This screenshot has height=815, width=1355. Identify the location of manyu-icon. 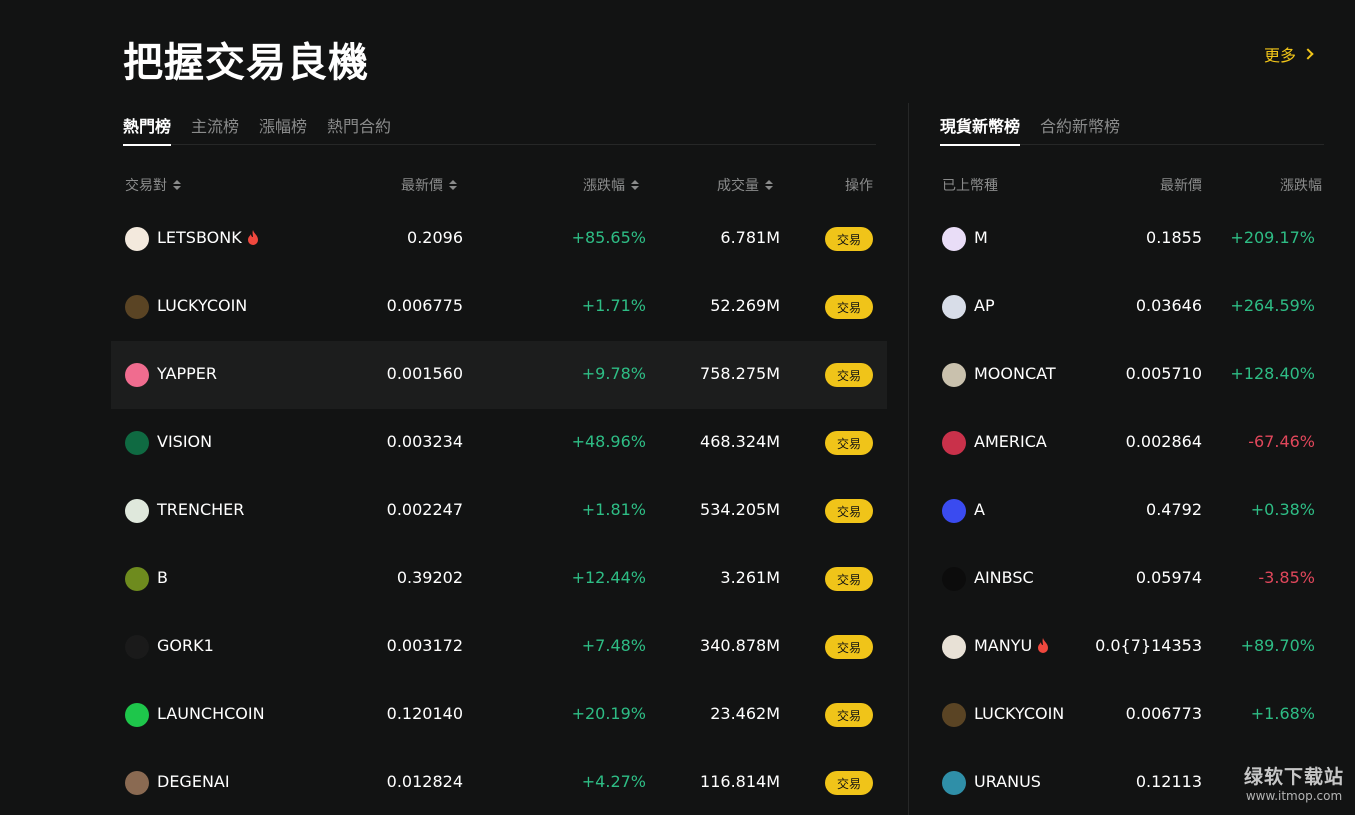
(954, 647).